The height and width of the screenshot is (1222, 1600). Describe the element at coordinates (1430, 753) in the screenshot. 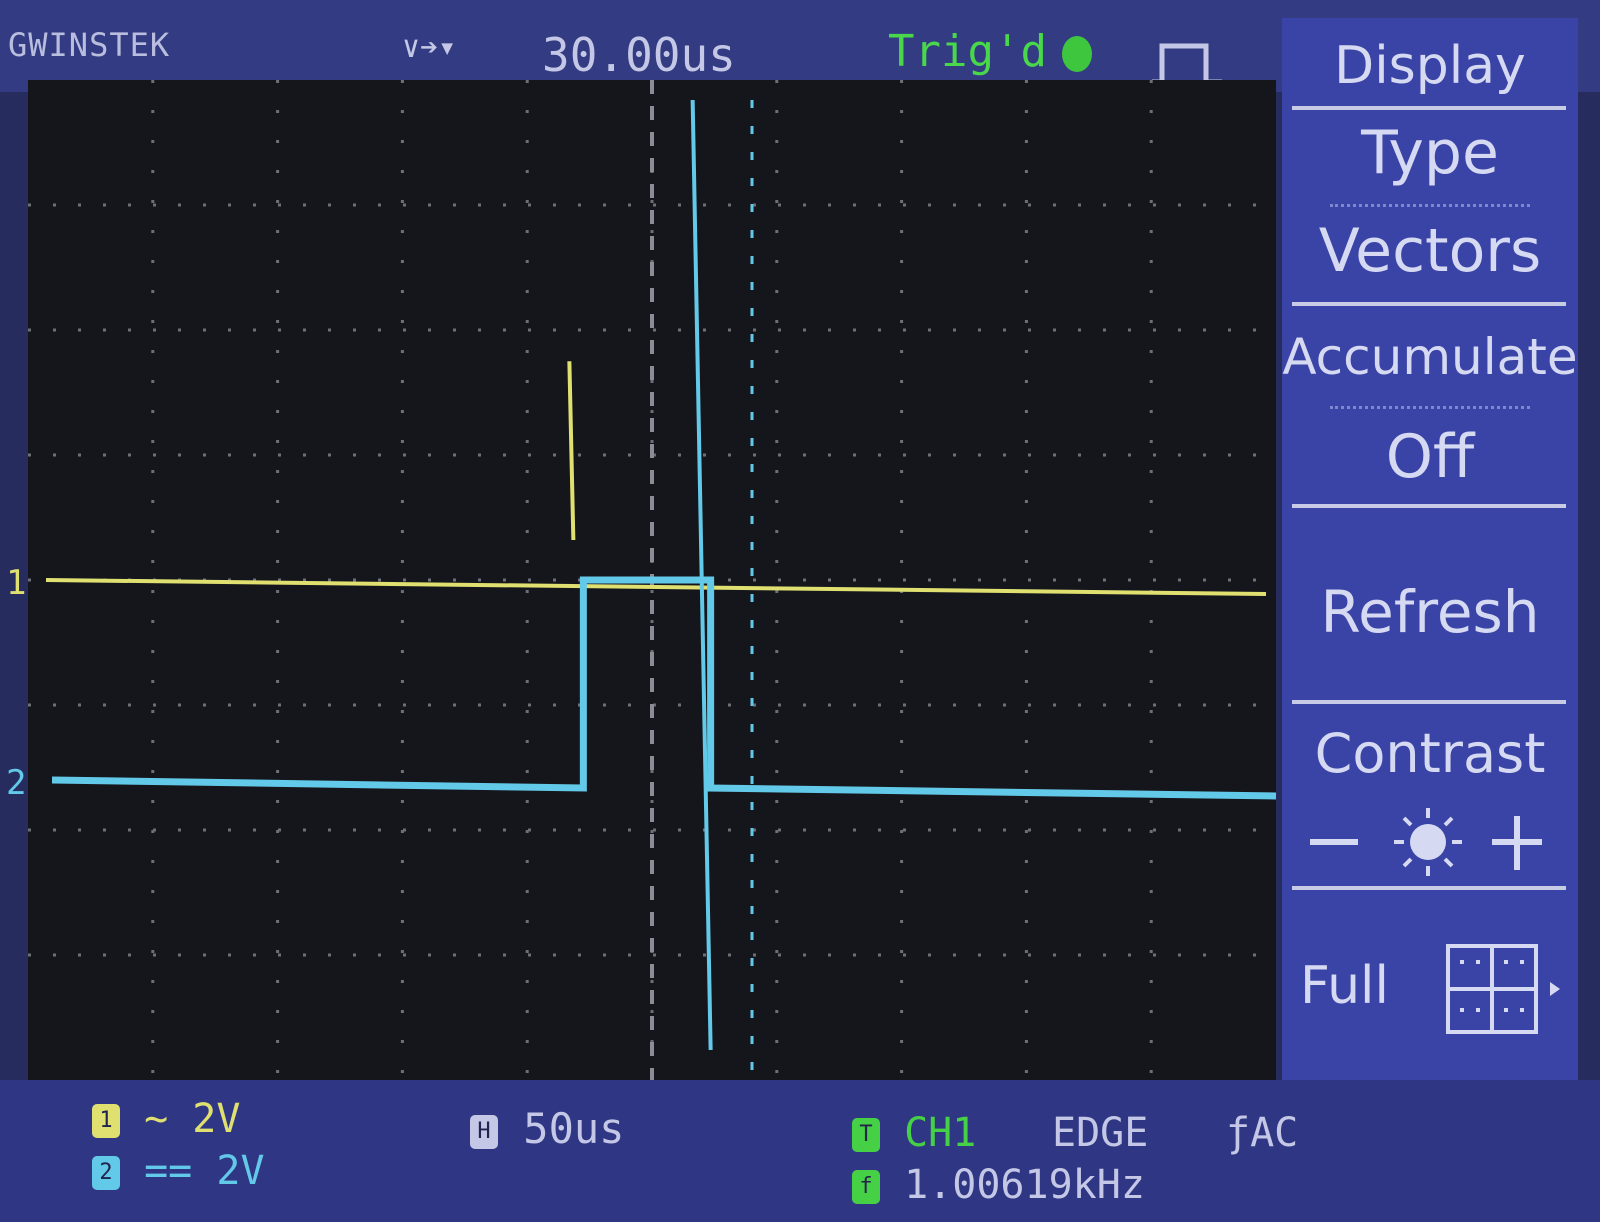

I see `menu-contrast-label: Contrast` at that location.